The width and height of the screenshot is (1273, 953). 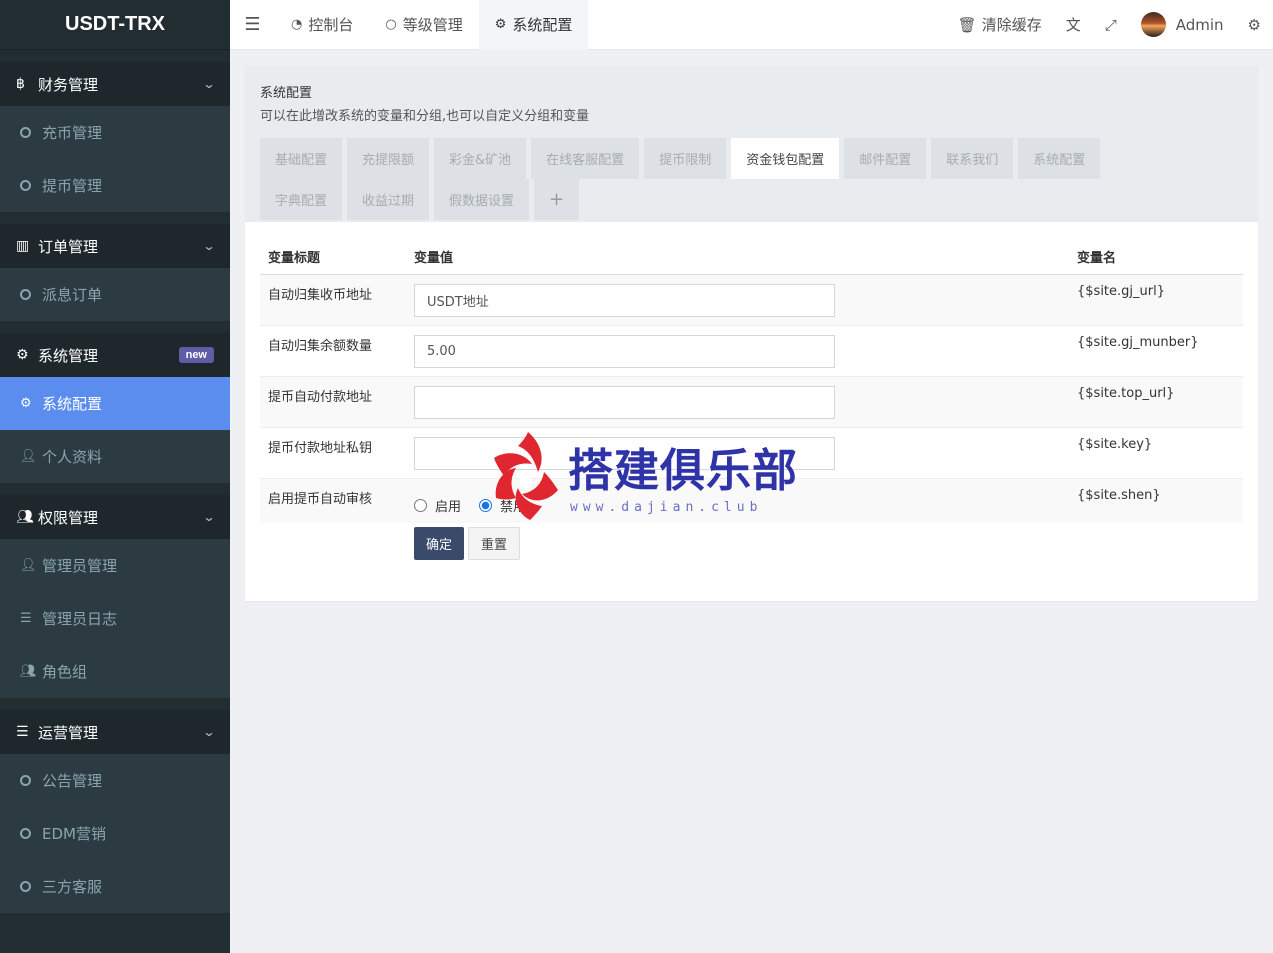 I want to click on bar-chart-icon: ▥, so click(x=23, y=246).